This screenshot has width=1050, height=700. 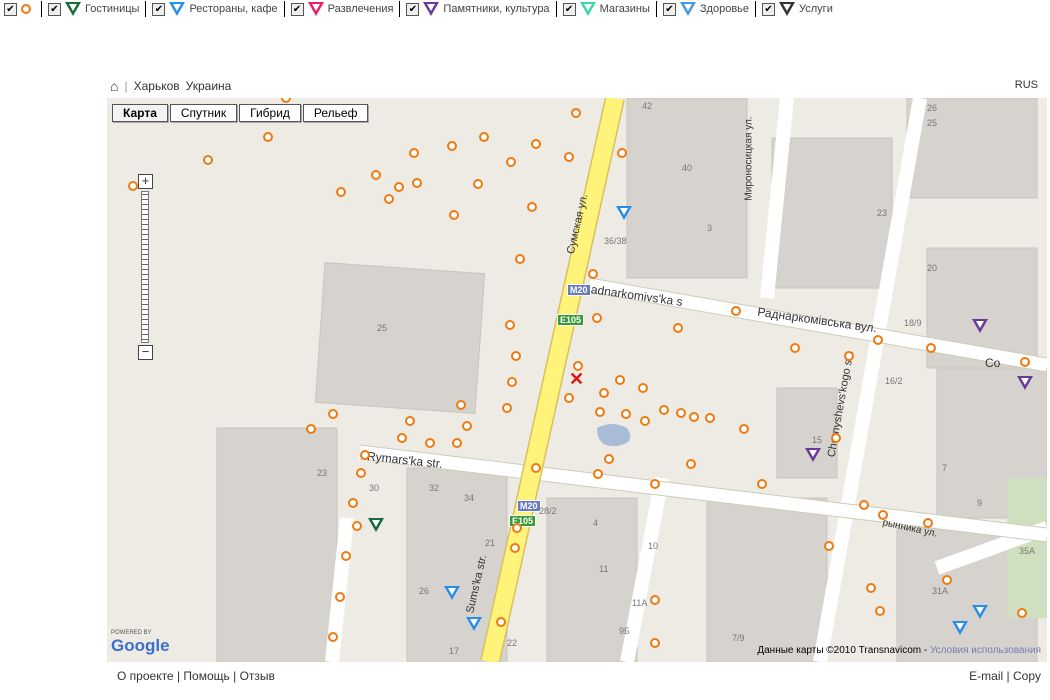 I want to click on map-type-0: Карта, so click(x=140, y=113).